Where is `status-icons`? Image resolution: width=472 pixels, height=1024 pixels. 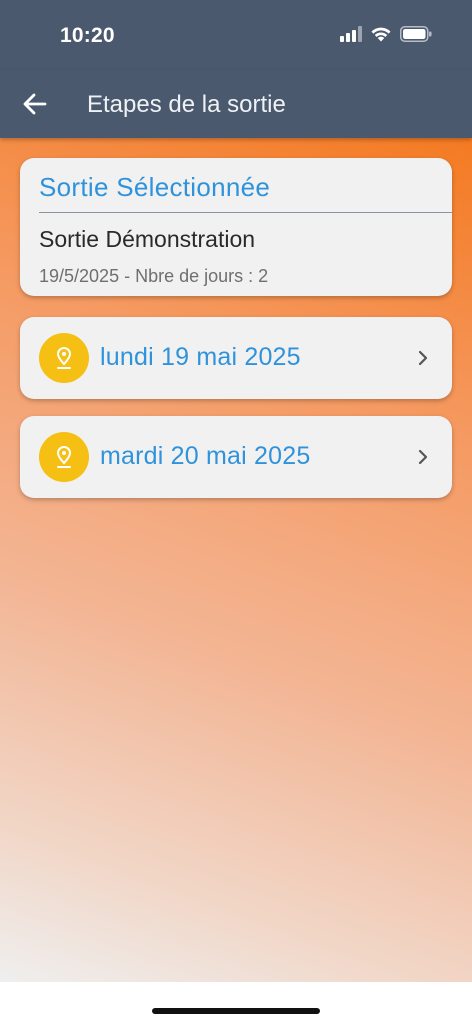
status-icons is located at coordinates (386, 34).